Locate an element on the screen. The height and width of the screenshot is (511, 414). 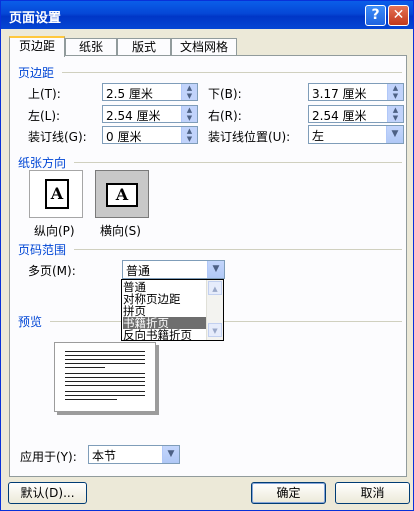
dropdown-option-reverse-book-fold: 反向书籍折页 is located at coordinates (165, 335).